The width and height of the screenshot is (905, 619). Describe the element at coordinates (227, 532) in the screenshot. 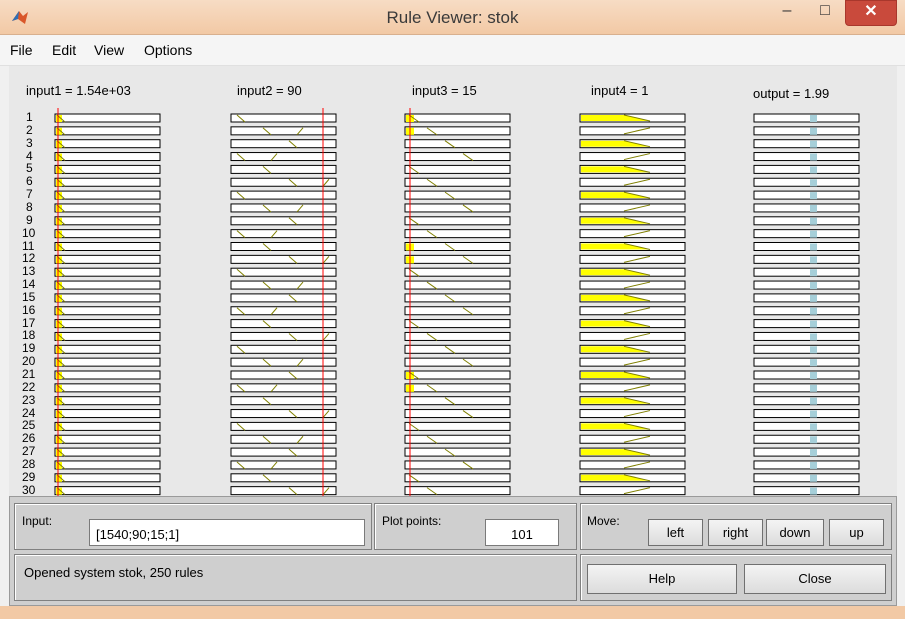

I see `input-vector-field: [1540;90;15;1]` at that location.